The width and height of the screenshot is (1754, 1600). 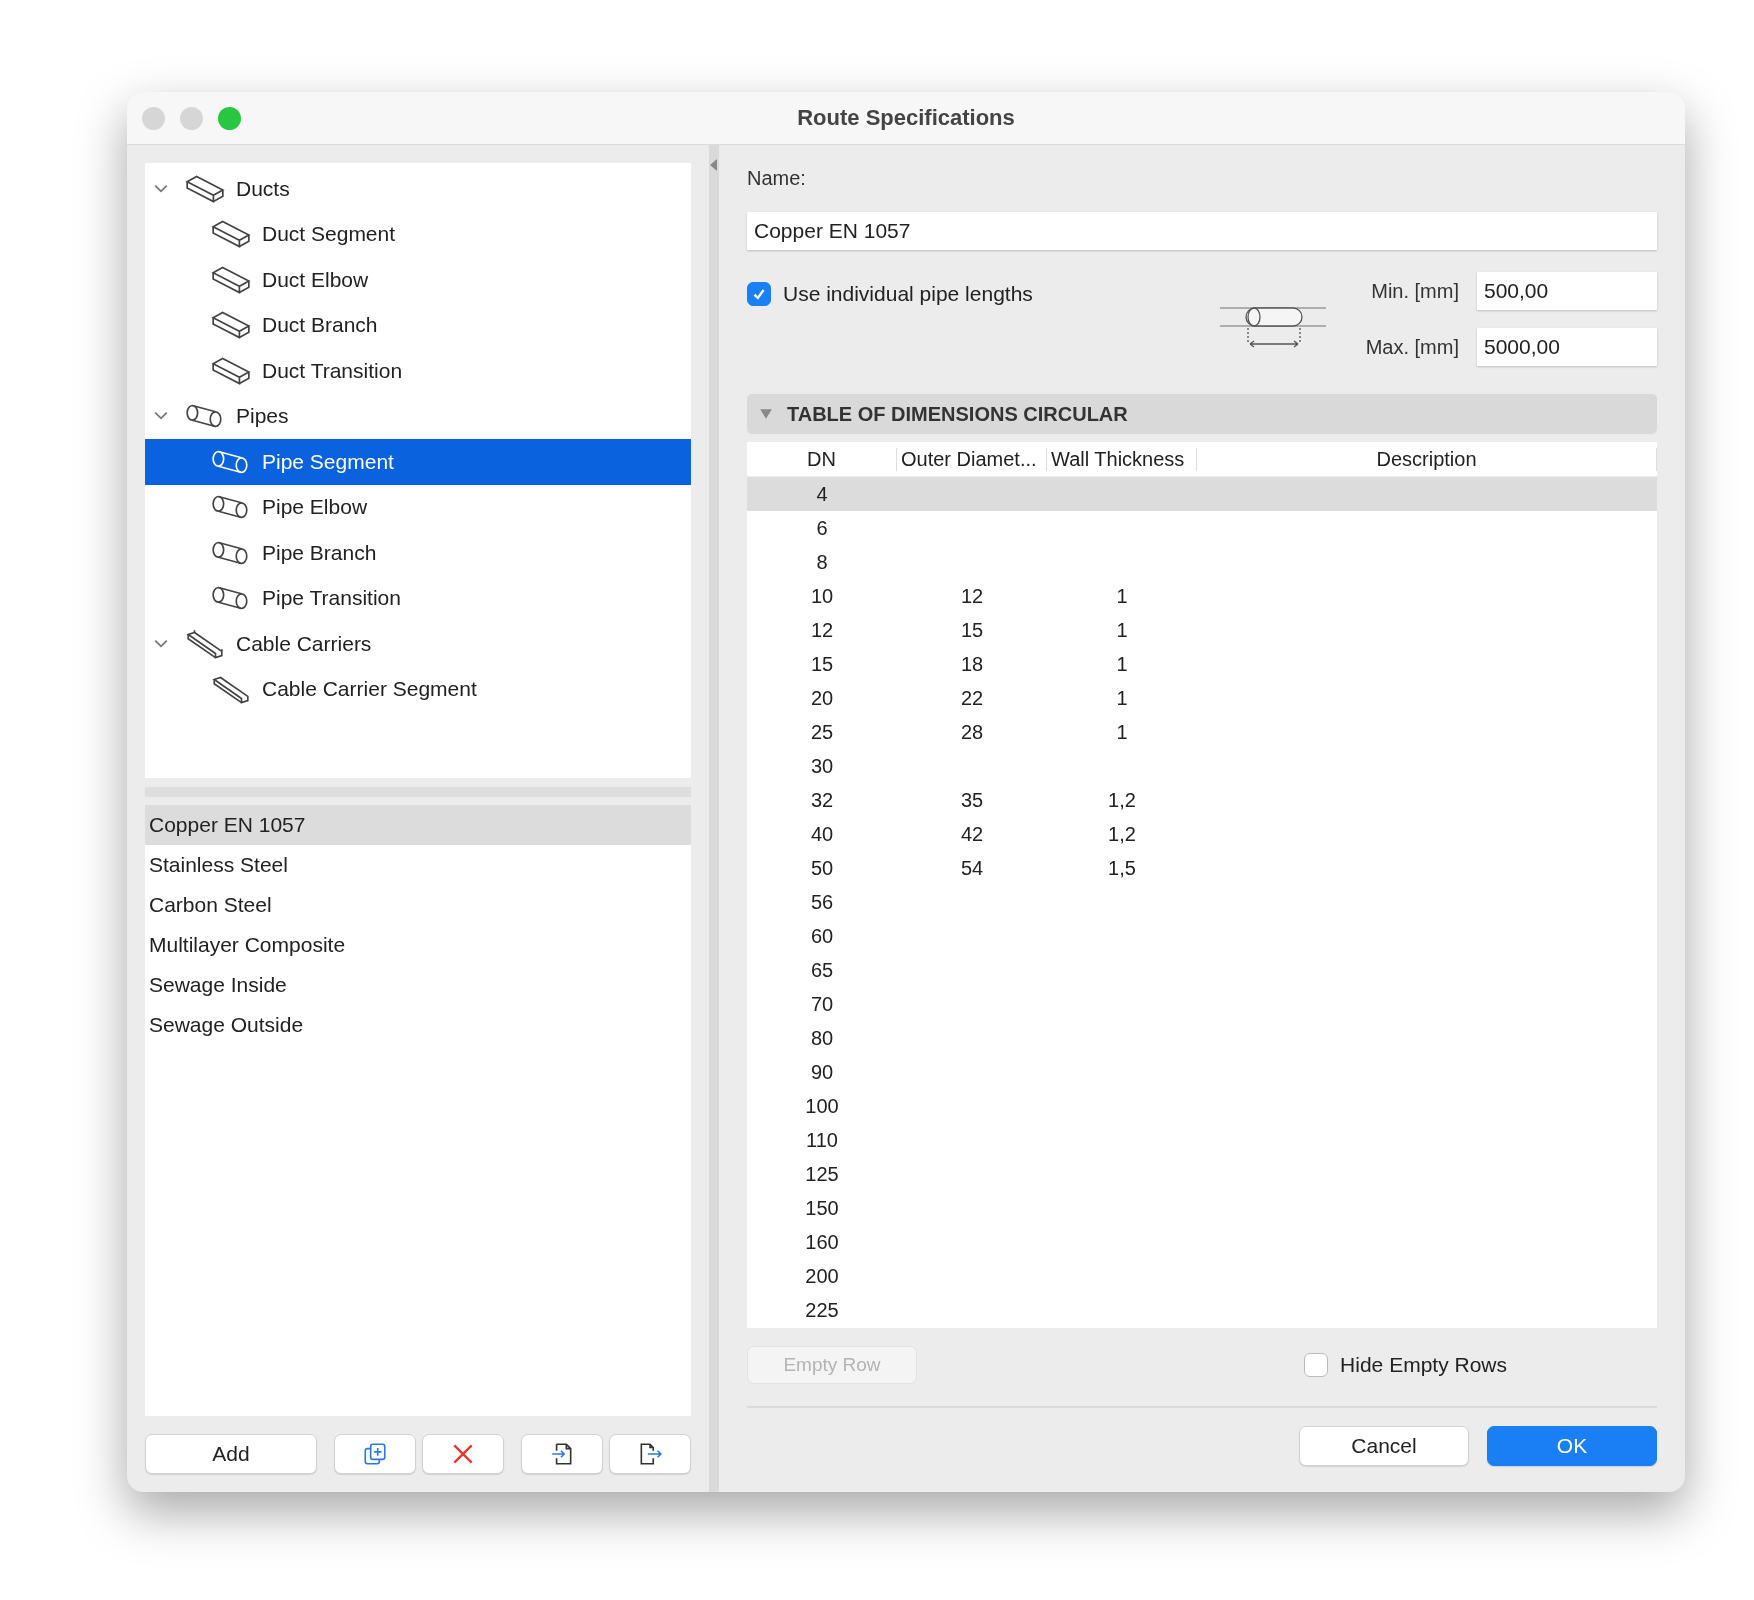 What do you see at coordinates (263, 188) in the screenshot?
I see `tree-group-label: Ducts` at bounding box center [263, 188].